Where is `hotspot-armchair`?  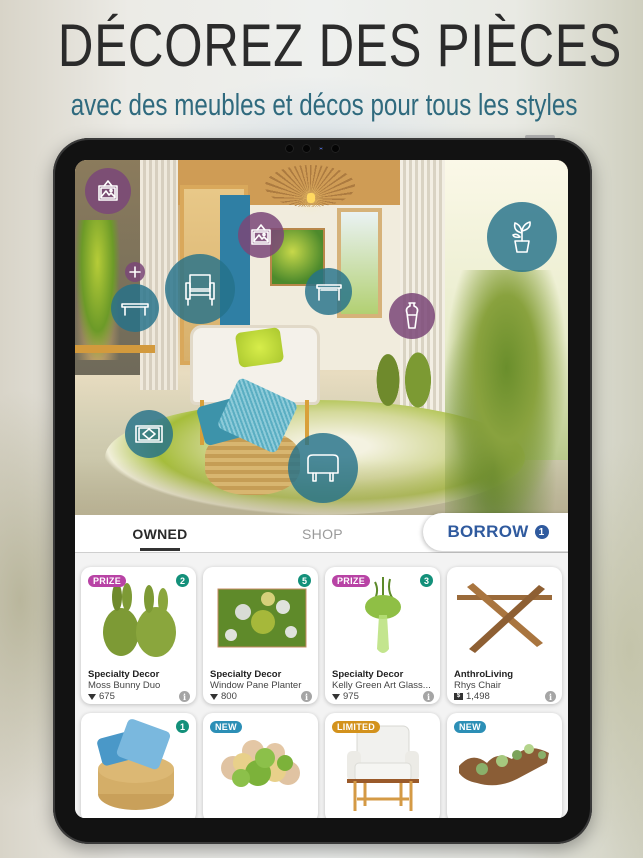 hotspot-armchair is located at coordinates (200, 289).